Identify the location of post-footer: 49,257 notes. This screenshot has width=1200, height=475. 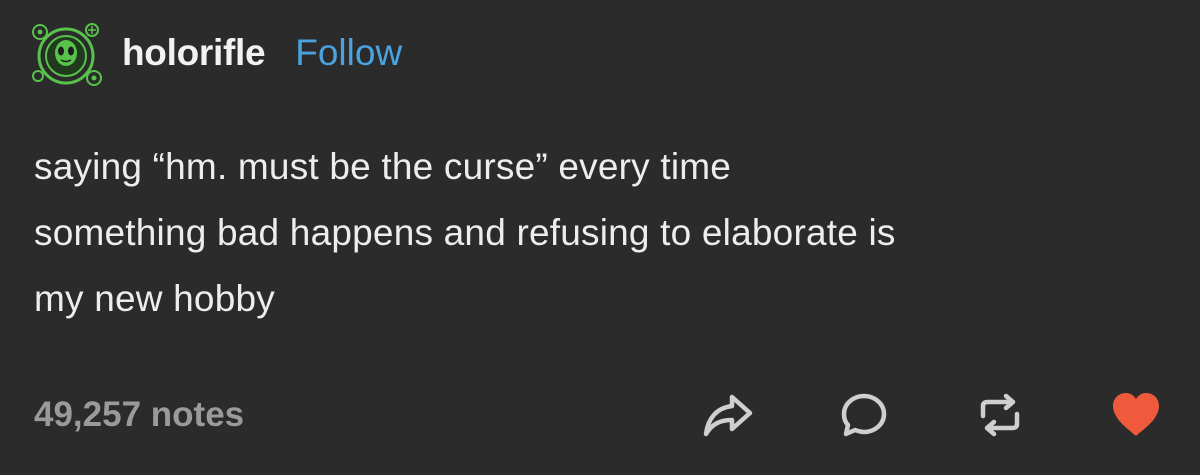
(599, 415).